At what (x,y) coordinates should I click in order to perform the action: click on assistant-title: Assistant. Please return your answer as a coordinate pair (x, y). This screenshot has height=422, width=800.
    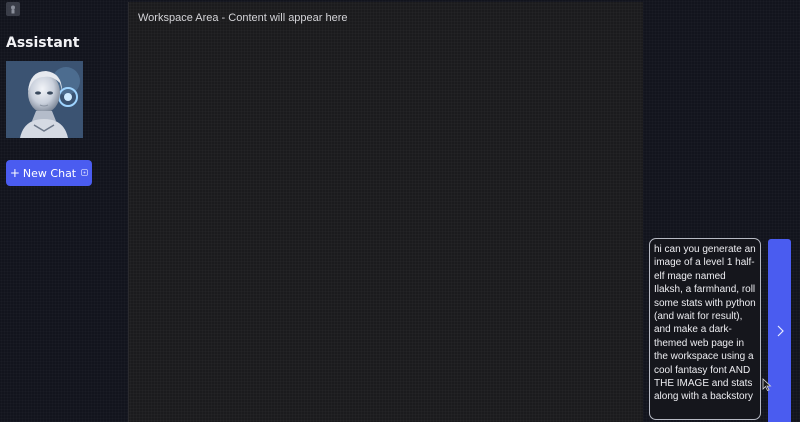
    Looking at the image, I should click on (43, 43).